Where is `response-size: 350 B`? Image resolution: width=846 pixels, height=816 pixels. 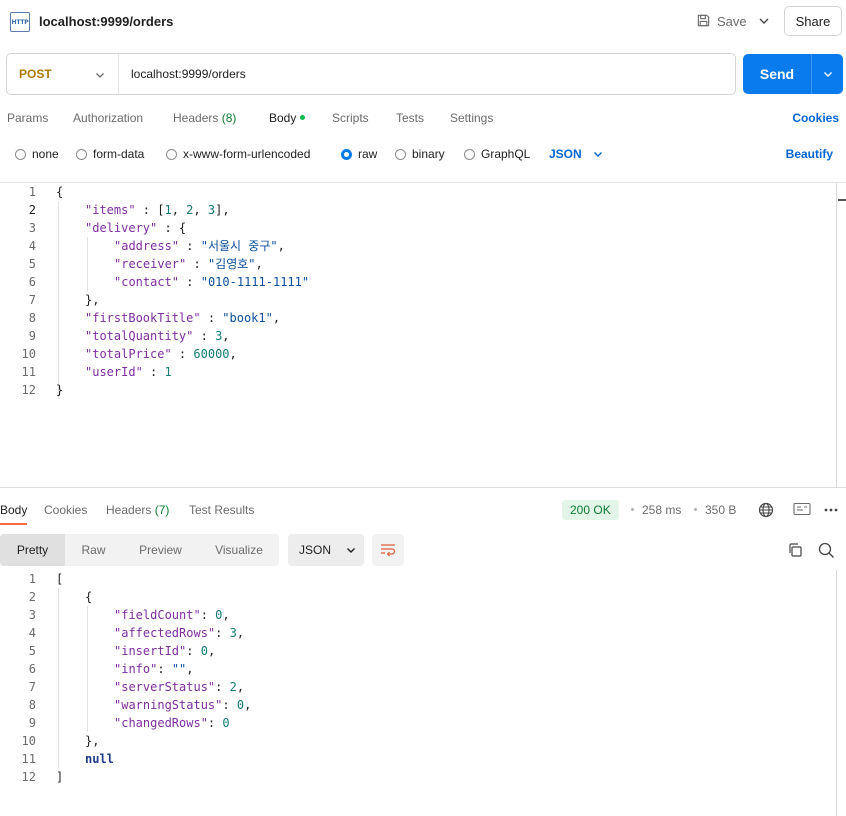
response-size: 350 B is located at coordinates (720, 510).